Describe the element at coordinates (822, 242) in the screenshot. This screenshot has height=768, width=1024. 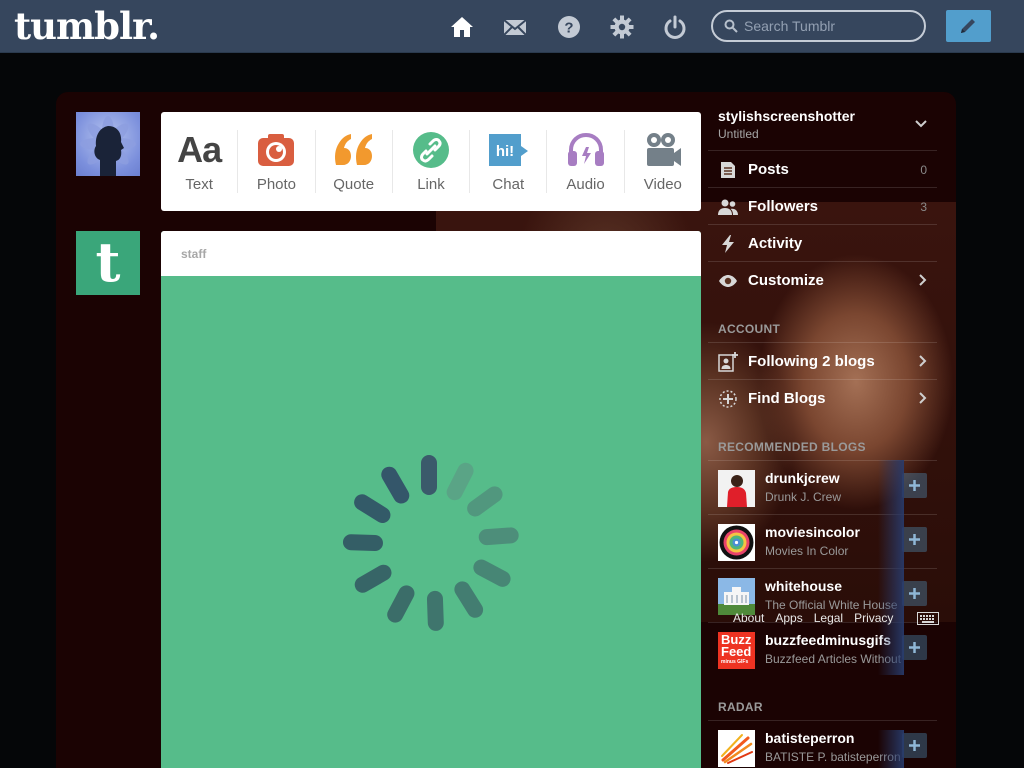
I see `sidebar-item-activity: Activity` at that location.